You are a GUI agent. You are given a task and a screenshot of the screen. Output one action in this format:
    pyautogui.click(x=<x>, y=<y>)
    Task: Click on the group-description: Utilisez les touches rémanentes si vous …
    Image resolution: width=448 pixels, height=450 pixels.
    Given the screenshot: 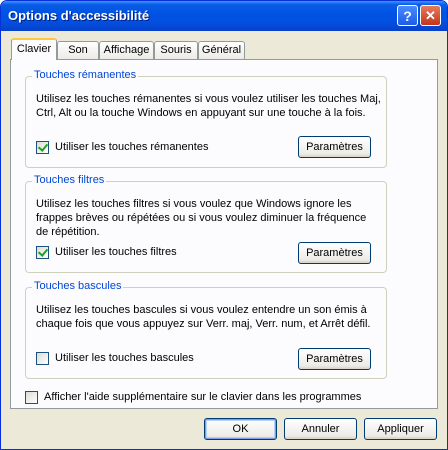 What is the action you would take?
    pyautogui.click(x=208, y=106)
    